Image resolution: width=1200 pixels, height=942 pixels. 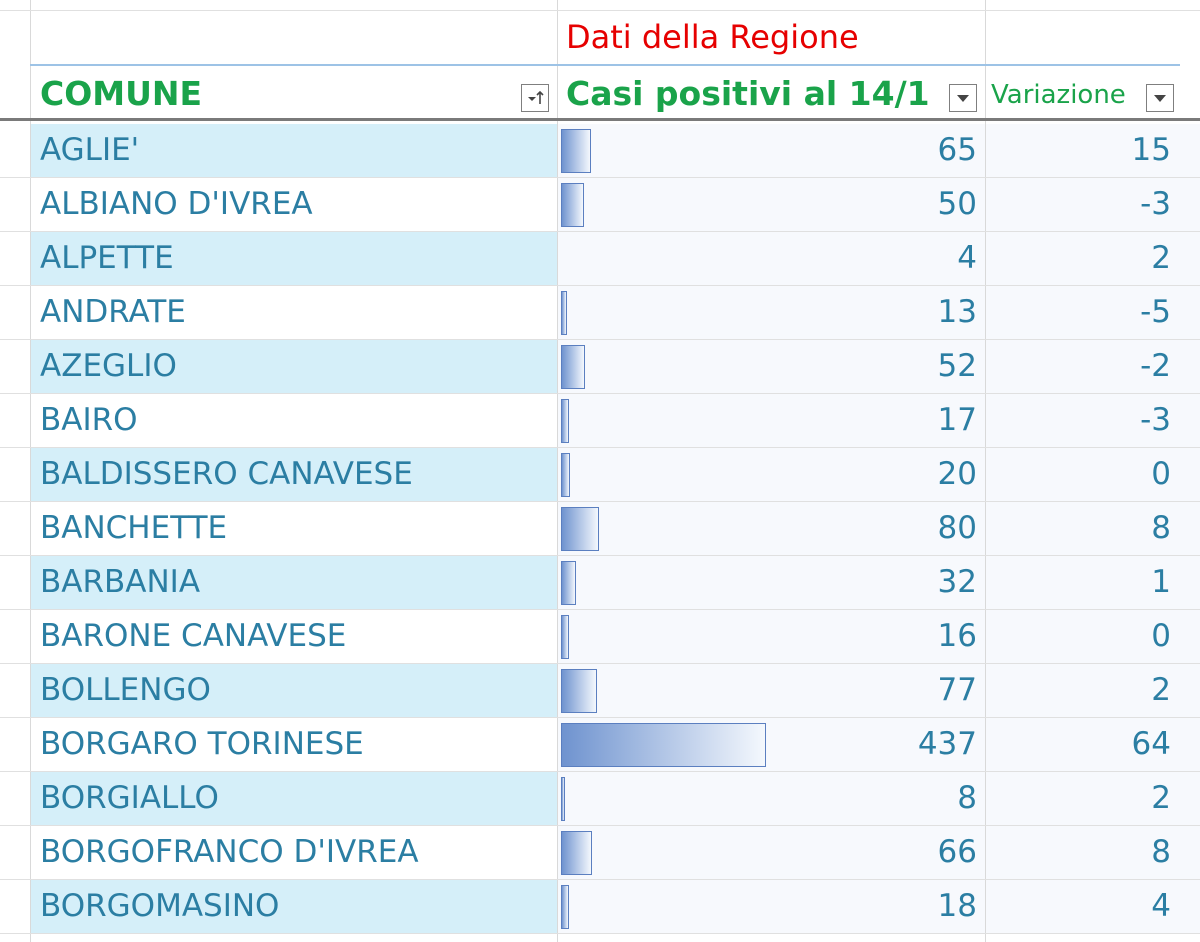 What do you see at coordinates (160, 906) in the screenshot?
I see `comune-name: BORGOMASINO` at bounding box center [160, 906].